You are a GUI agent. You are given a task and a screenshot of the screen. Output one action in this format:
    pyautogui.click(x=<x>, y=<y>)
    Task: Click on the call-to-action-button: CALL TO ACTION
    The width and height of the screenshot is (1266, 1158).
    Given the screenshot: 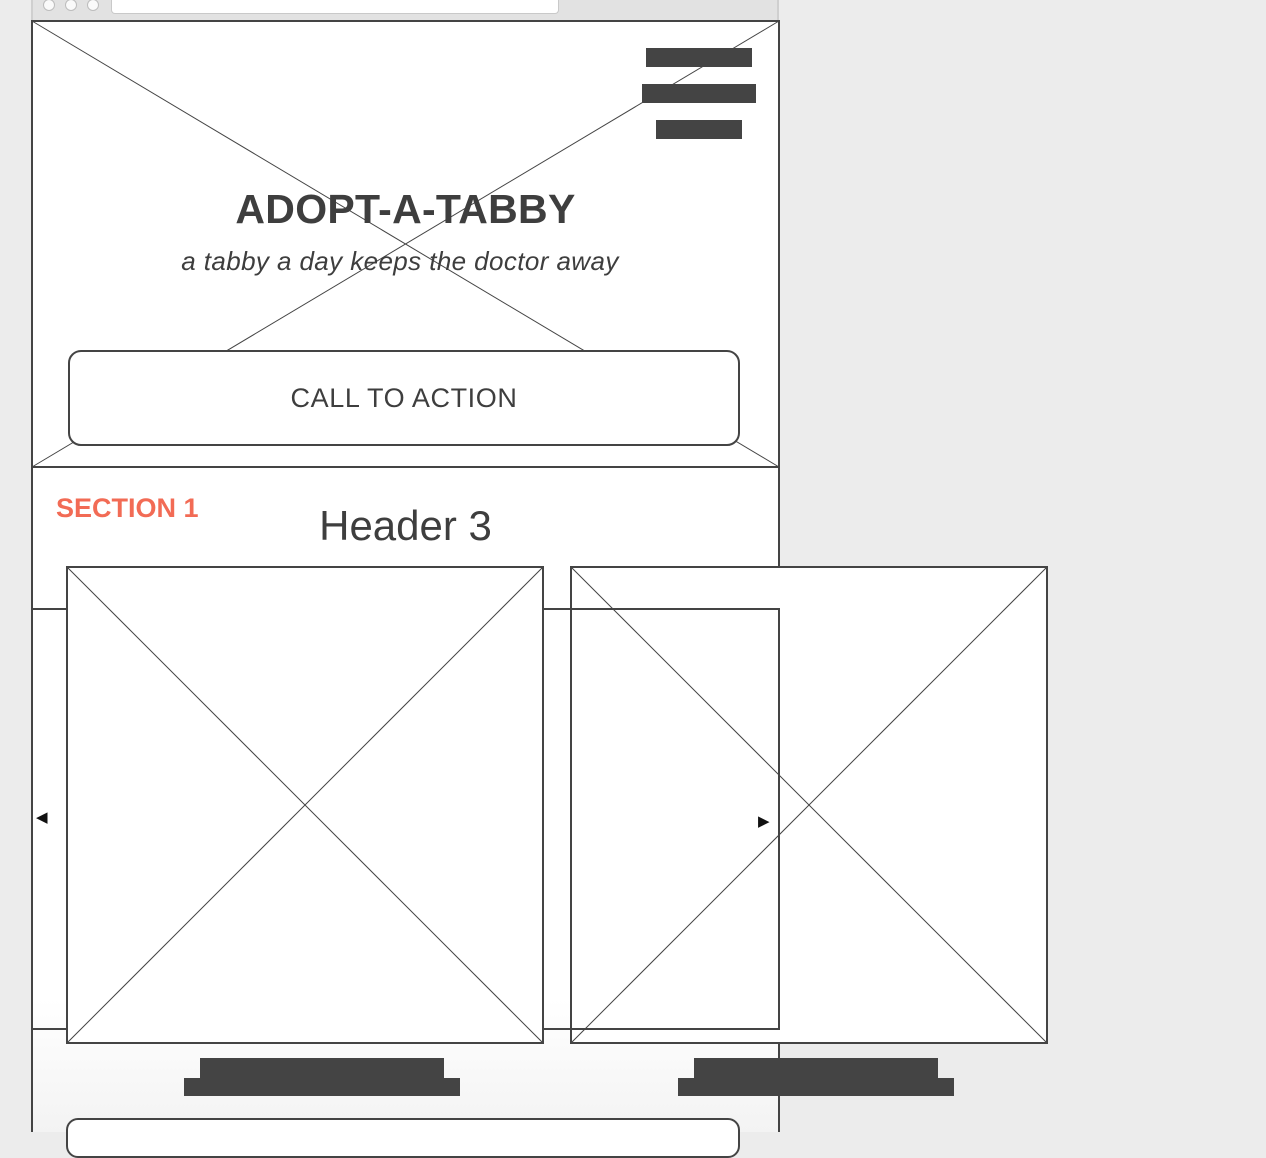 What is the action you would take?
    pyautogui.click(x=404, y=398)
    